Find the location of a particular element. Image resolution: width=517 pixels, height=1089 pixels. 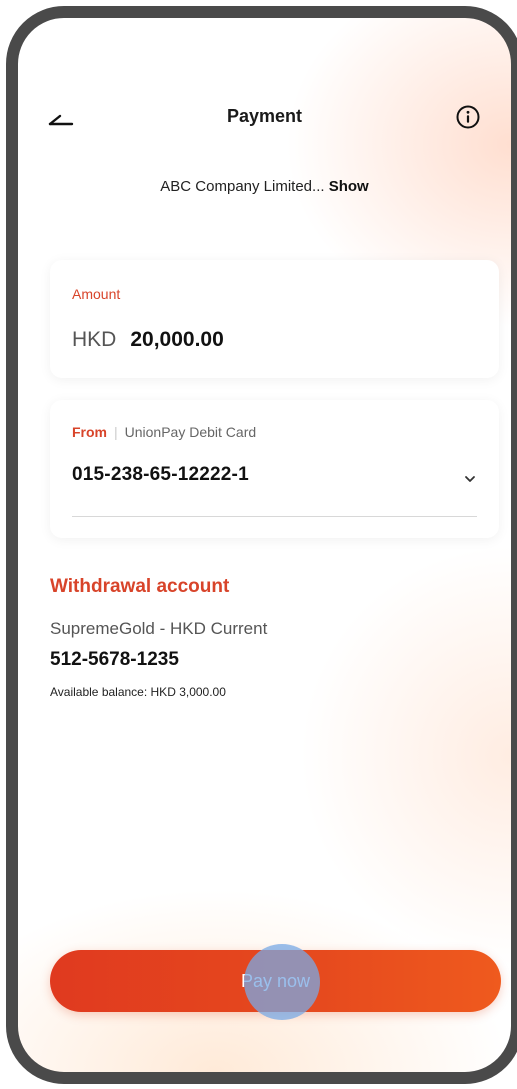

from-label: From is located at coordinates (89, 432).